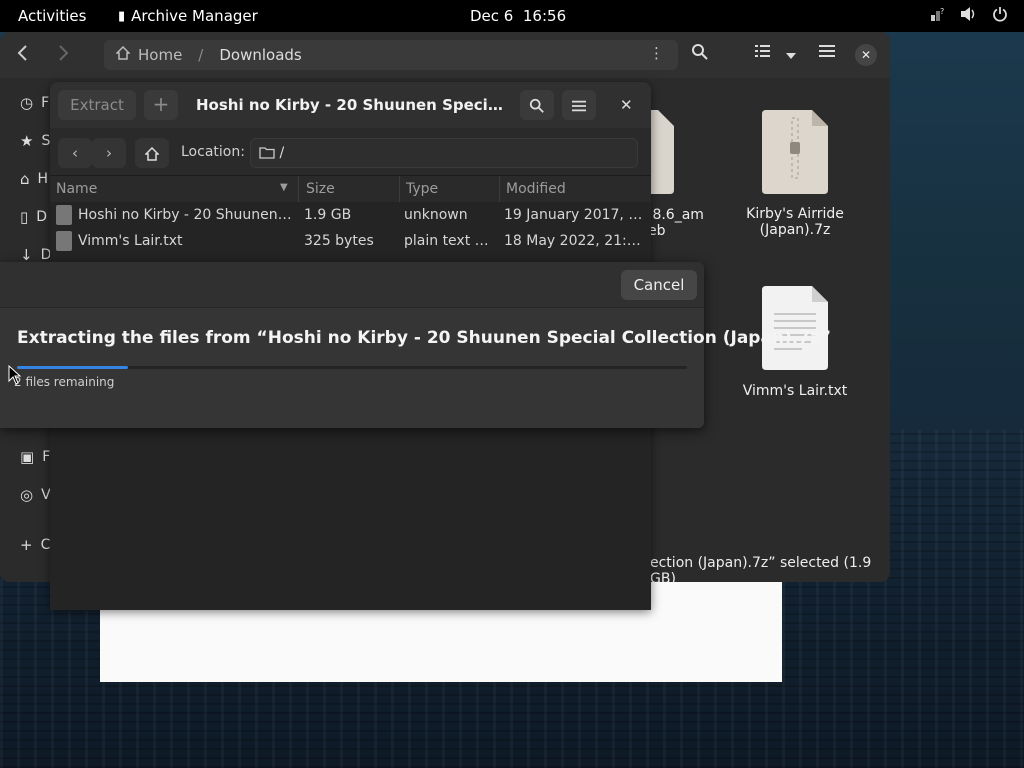 The height and width of the screenshot is (768, 1024). Describe the element at coordinates (350, 189) in the screenshot. I see `column-header: Name ▼ Size Type Modified` at that location.